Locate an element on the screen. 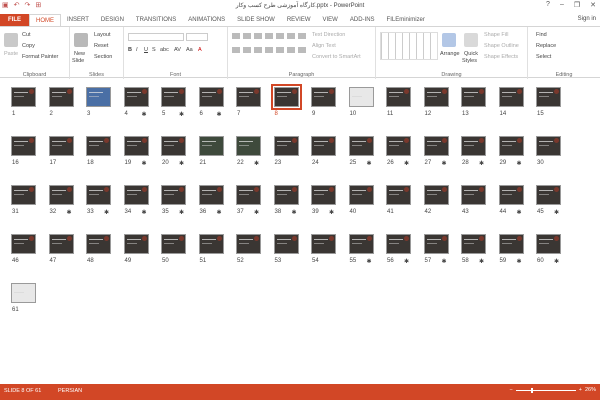 The width and height of the screenshot is (600, 400). font-color-button: A is located at coordinates (200, 50).